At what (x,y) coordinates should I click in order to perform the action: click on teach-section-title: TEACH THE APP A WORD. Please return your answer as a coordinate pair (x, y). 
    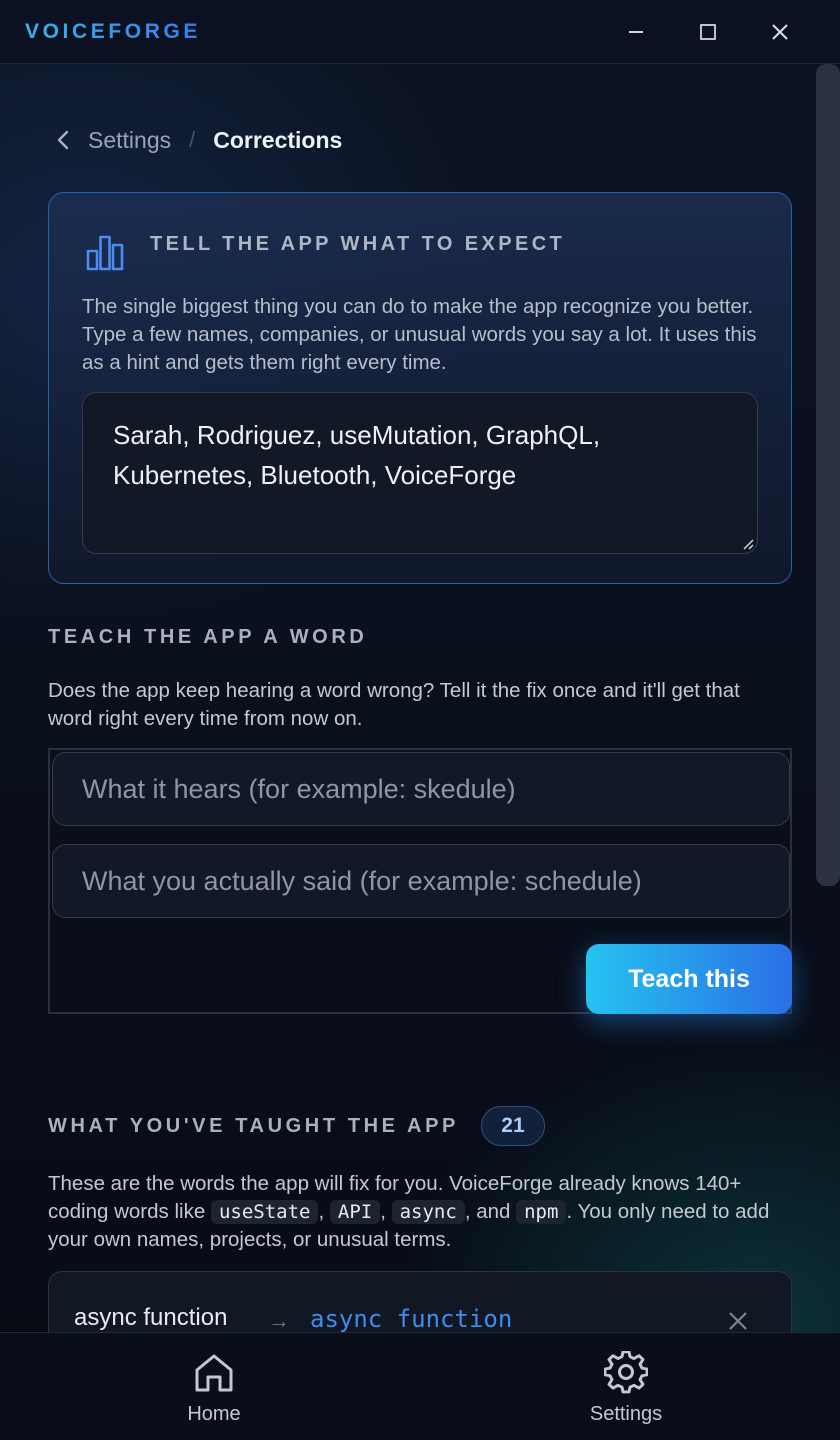
    Looking at the image, I should click on (208, 637).